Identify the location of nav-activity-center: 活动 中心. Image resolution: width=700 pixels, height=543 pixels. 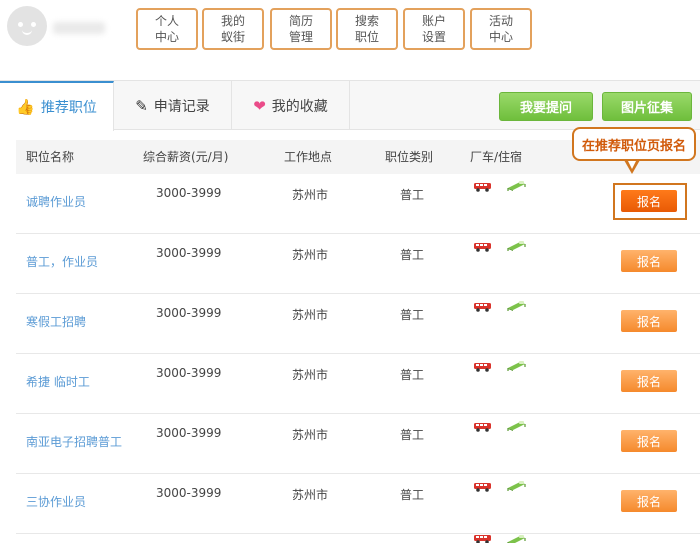
(501, 29).